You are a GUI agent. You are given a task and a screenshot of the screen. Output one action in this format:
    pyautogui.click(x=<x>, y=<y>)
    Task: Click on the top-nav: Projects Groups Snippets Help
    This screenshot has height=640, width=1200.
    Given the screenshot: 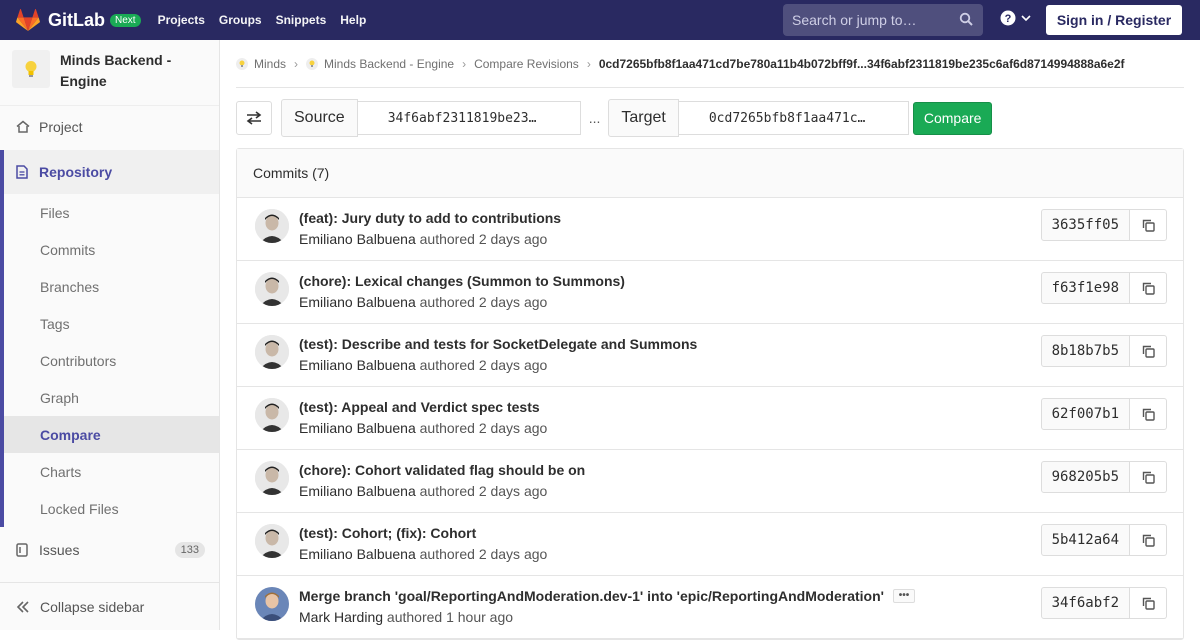 What is the action you would take?
    pyautogui.click(x=262, y=20)
    